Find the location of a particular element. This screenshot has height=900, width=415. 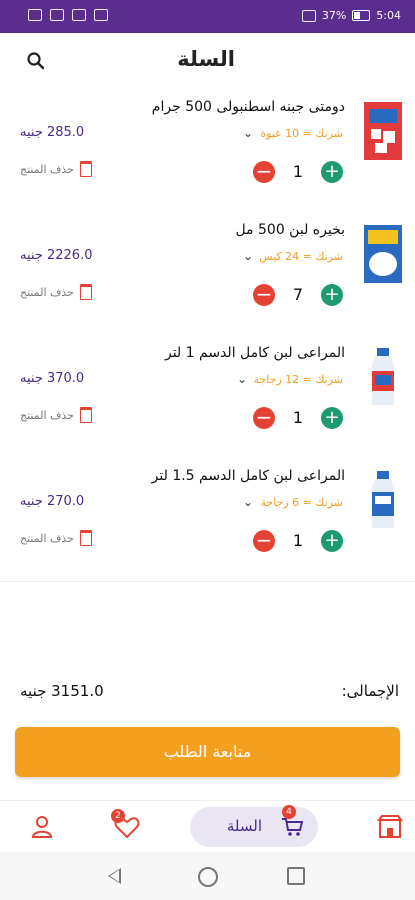

bottom-tab-bar: 2 السلة 4 is located at coordinates (207, 826).